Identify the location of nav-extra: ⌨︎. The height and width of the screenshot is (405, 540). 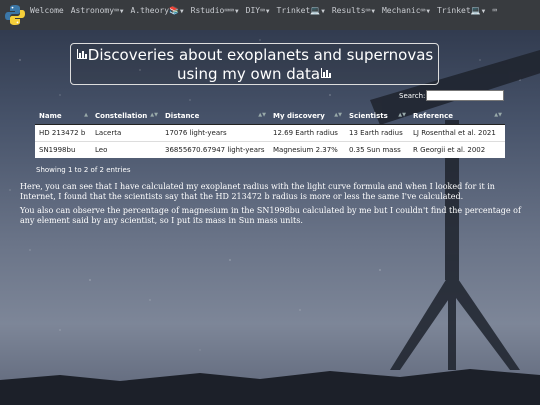
(494, 11).